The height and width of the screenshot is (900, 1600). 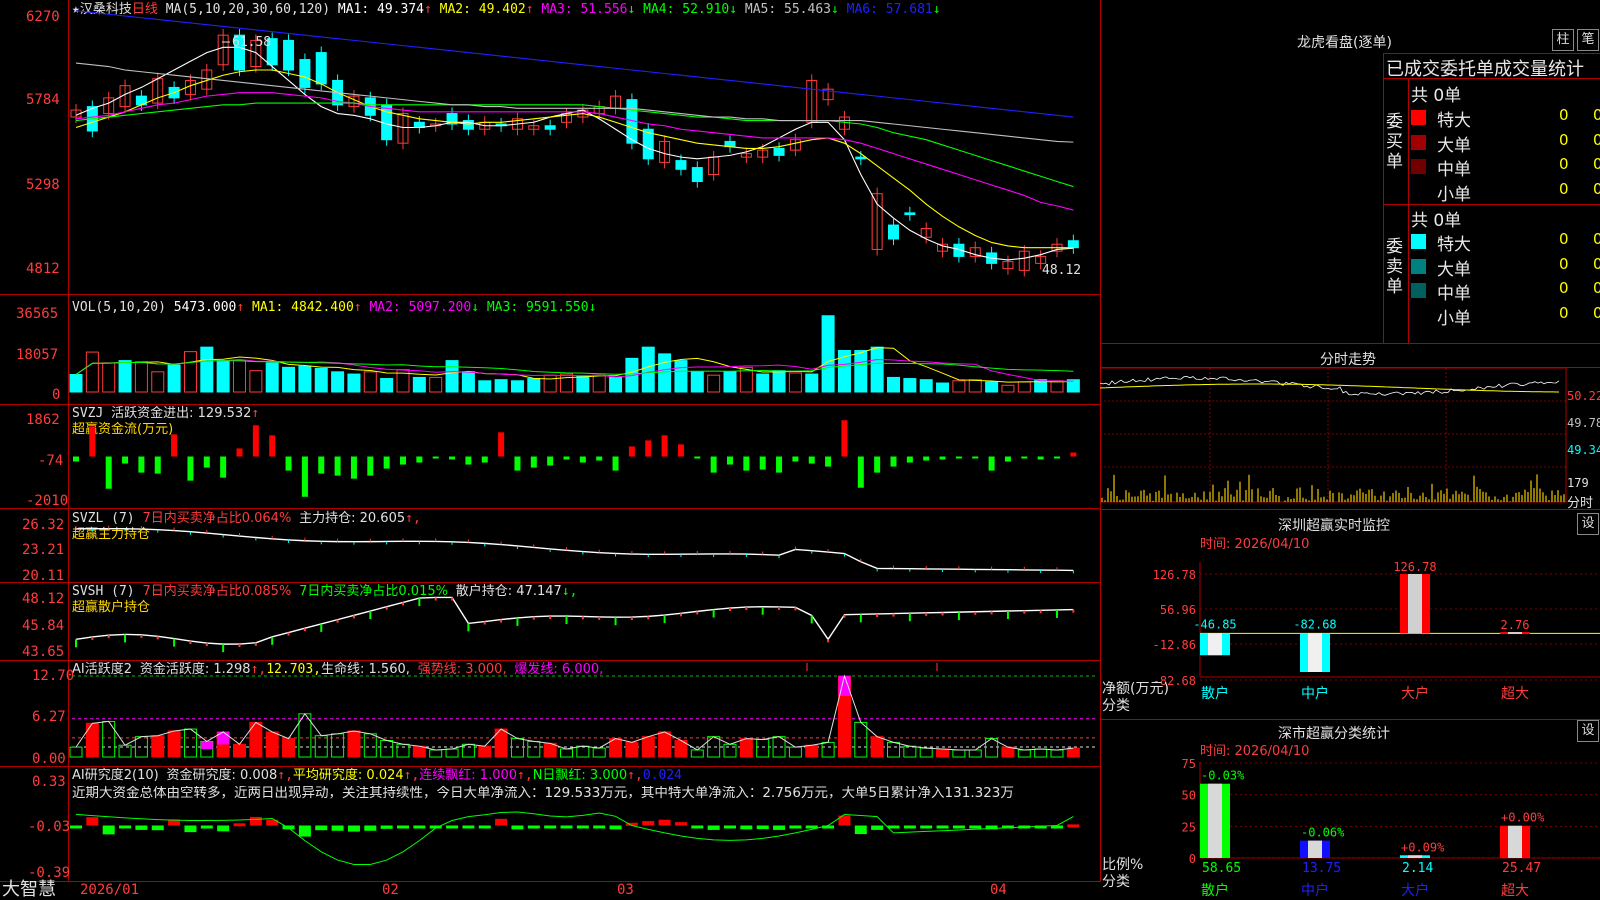 What do you see at coordinates (1314, 624) in the screenshot?
I see `monitor-bar-label: -82.68` at bounding box center [1314, 624].